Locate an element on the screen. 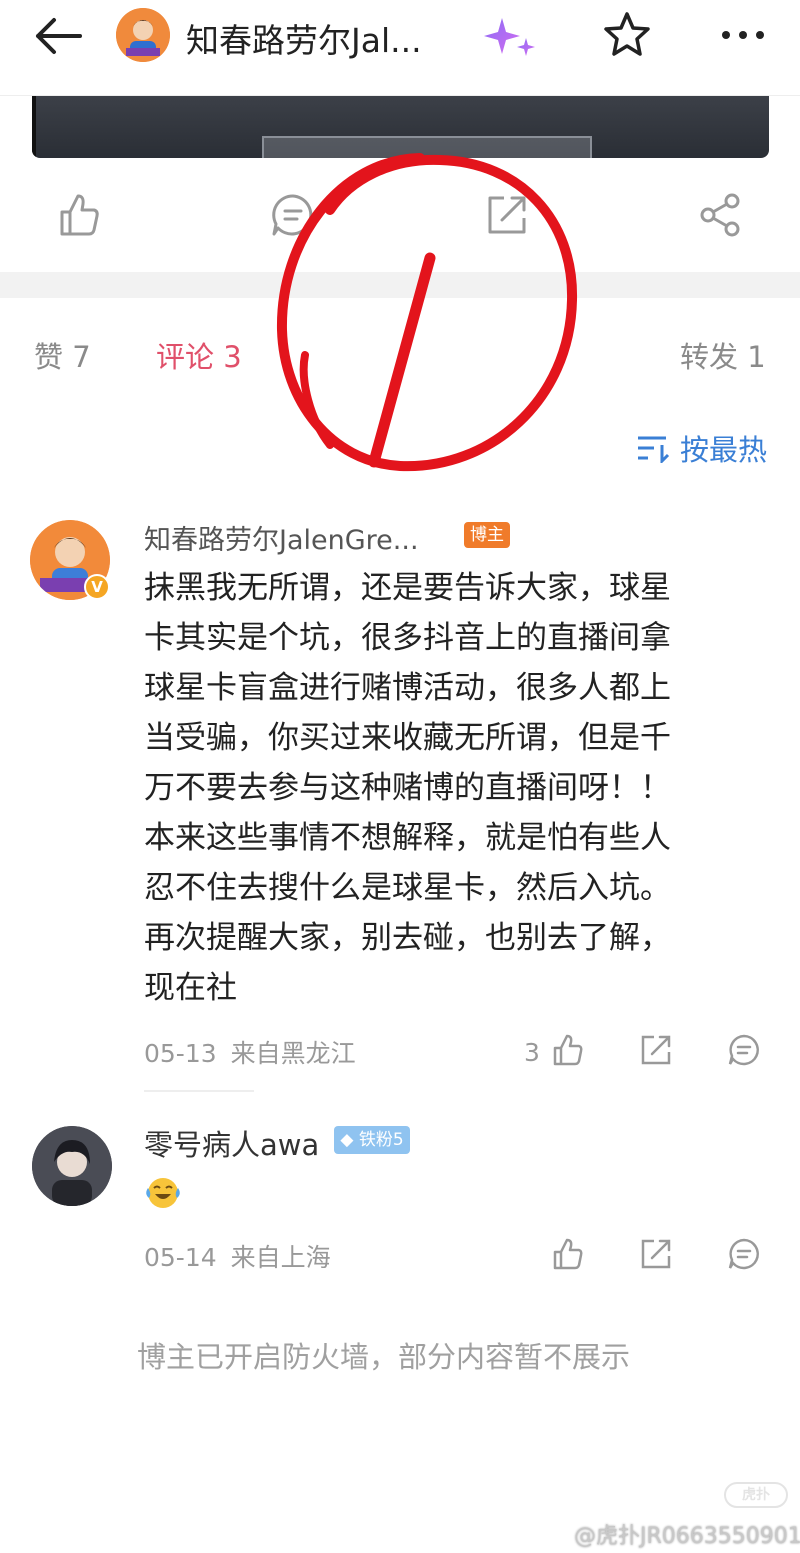  fan-badge: ◆ 铁粉5 is located at coordinates (372, 1140).